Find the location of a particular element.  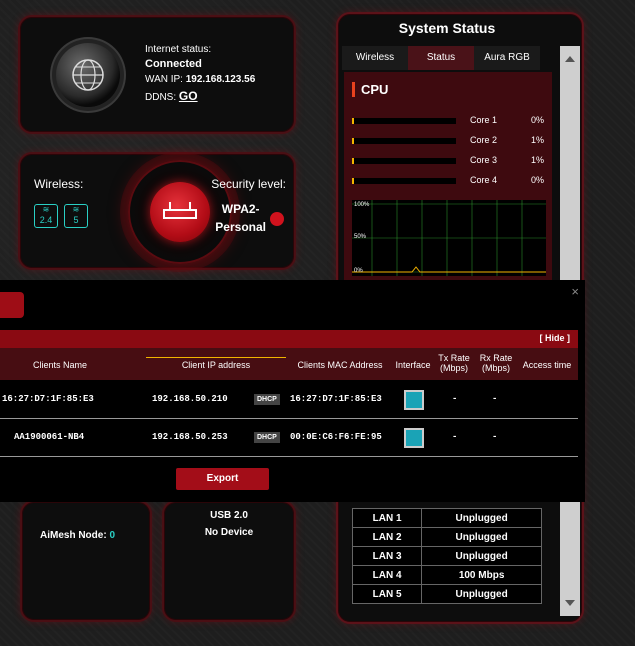

core-row: Core 1 0% is located at coordinates (450, 121).